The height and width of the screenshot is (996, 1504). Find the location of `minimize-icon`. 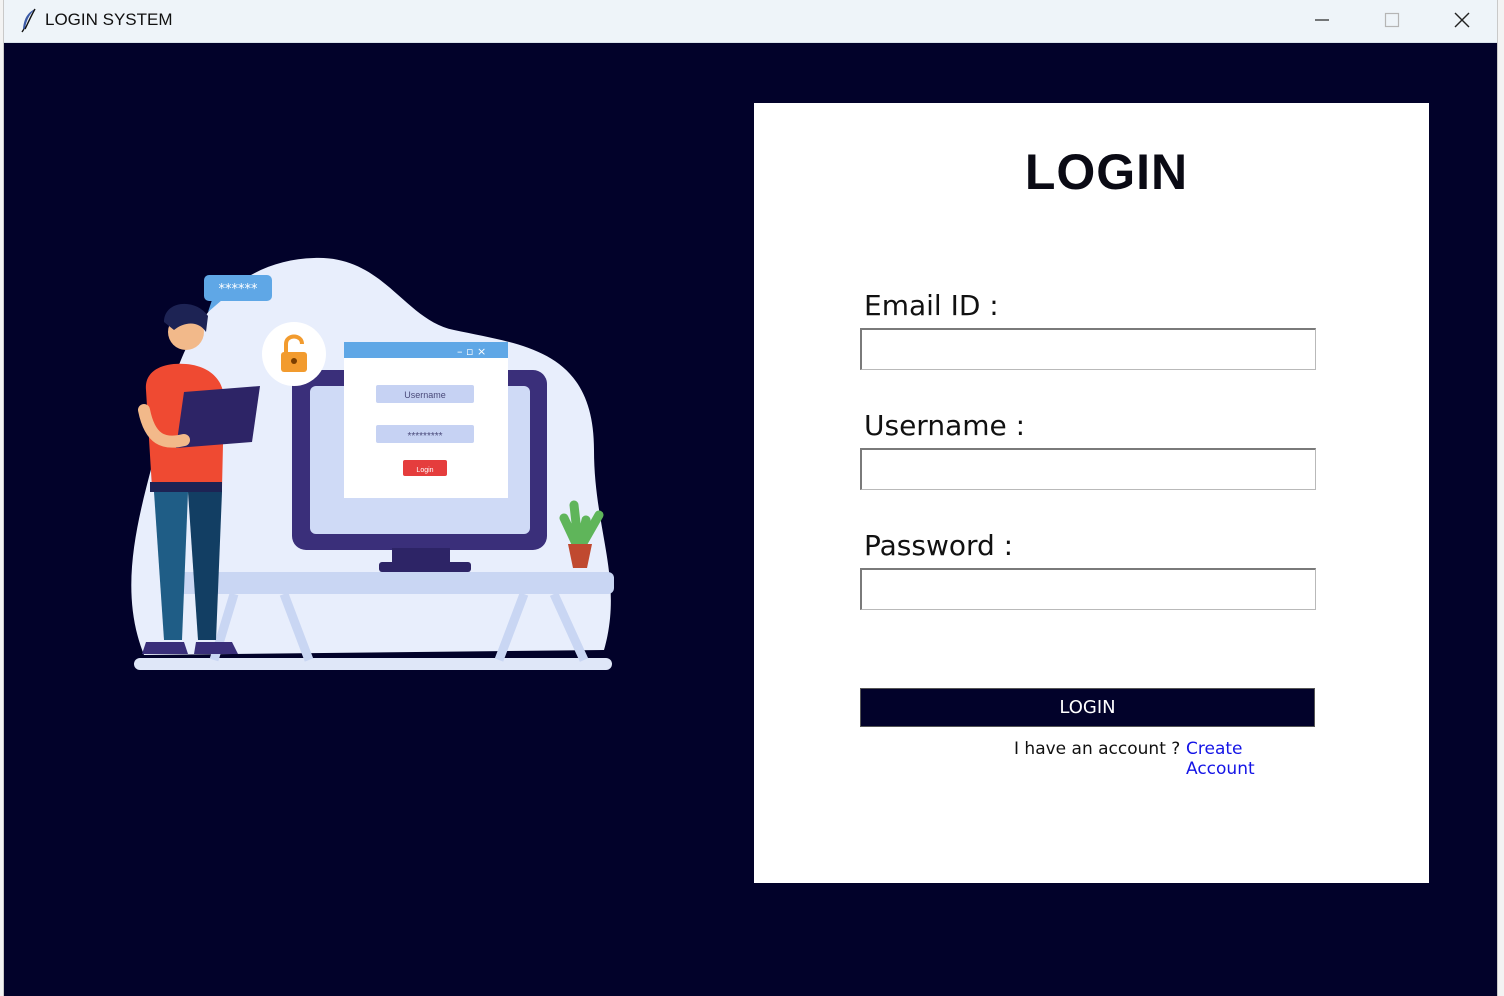

minimize-icon is located at coordinates (1322, 20).